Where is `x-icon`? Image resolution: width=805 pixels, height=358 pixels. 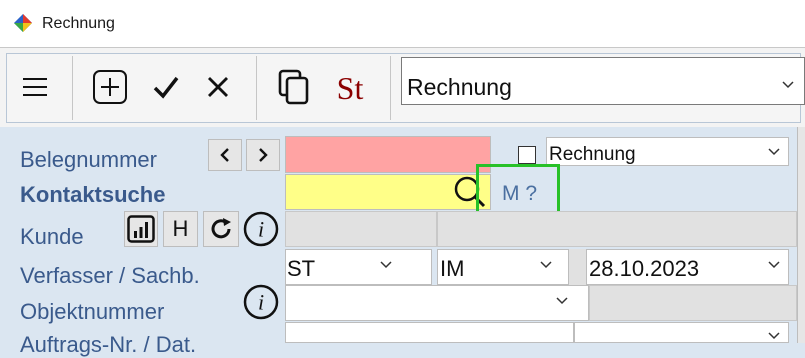 x-icon is located at coordinates (218, 87).